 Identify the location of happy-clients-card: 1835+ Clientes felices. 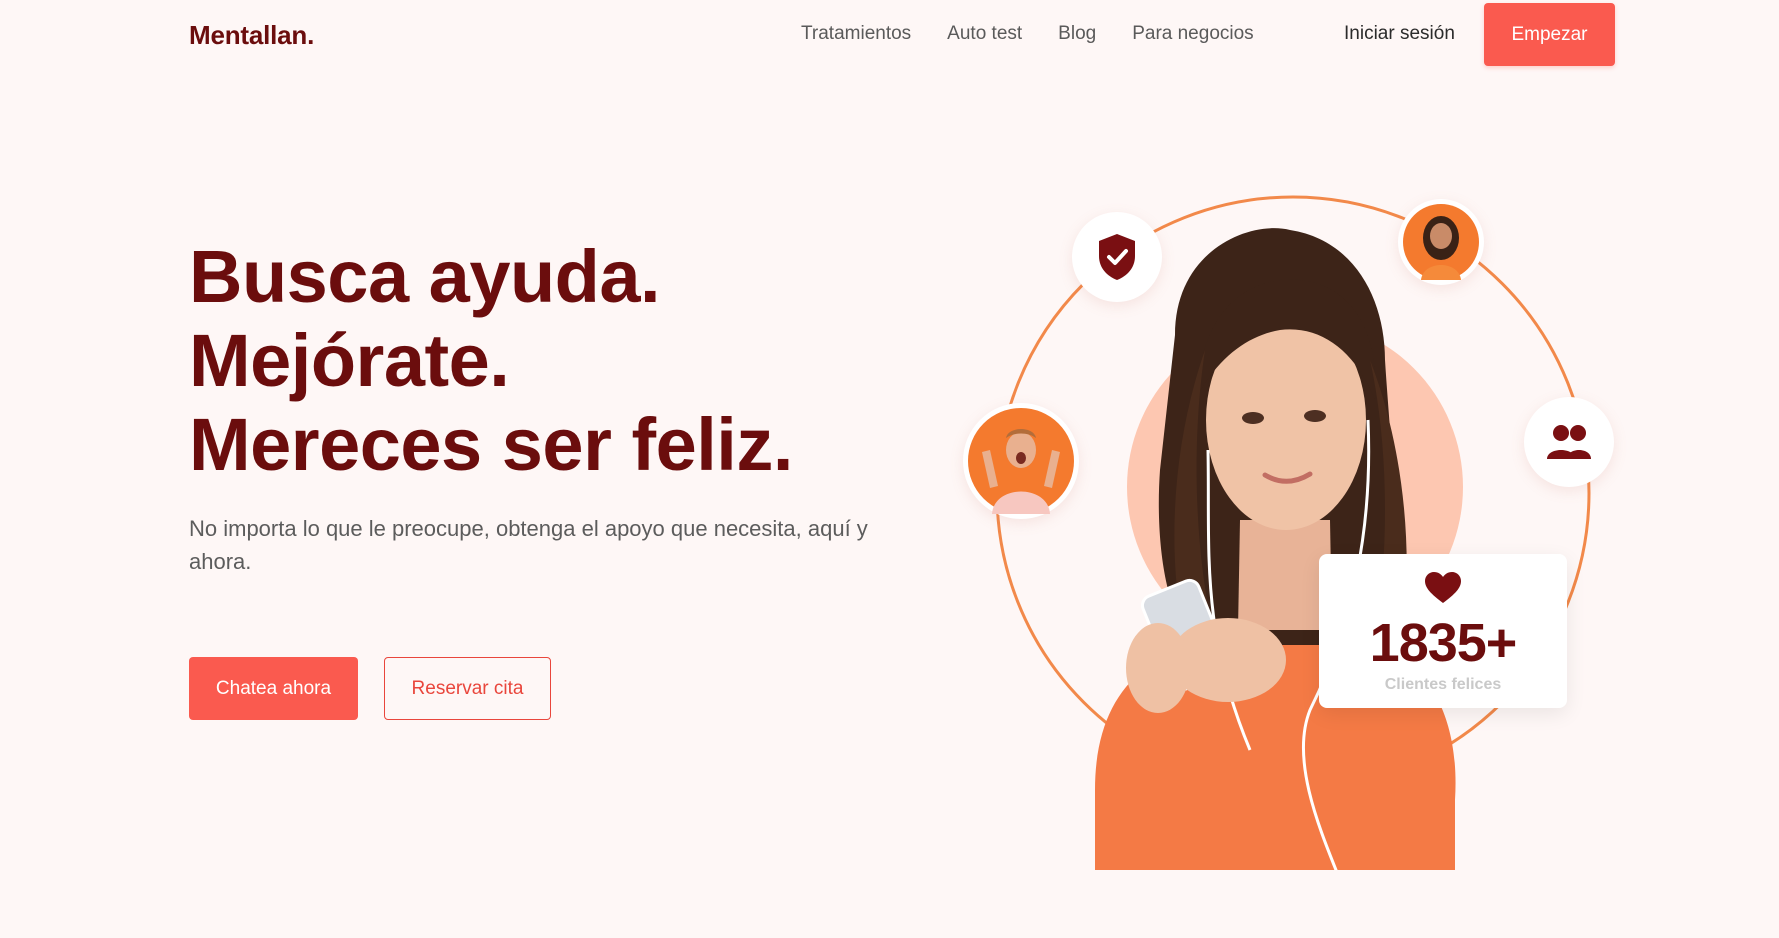
(1443, 631).